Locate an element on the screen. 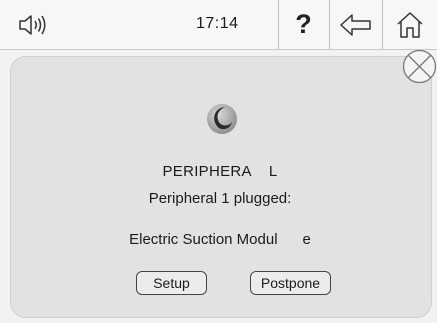  close-icon is located at coordinates (419, 66).